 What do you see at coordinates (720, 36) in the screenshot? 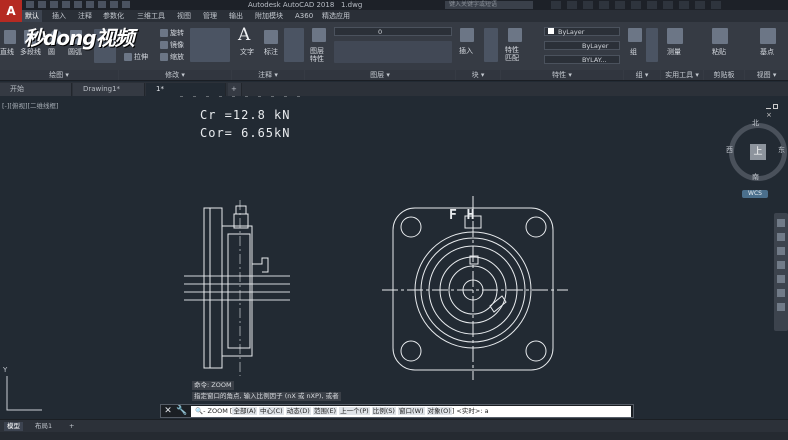
I see `paste-icon` at bounding box center [720, 36].